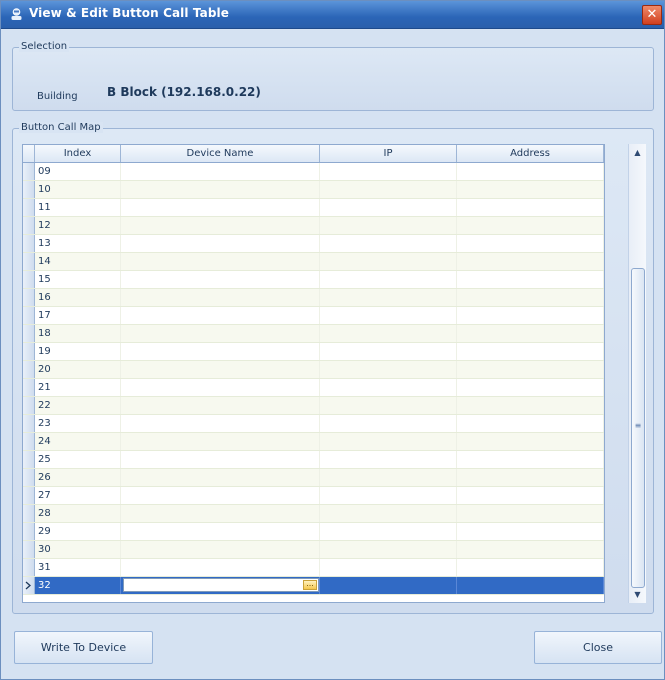  Describe the element at coordinates (78, 279) in the screenshot. I see `index-cell: 15` at that location.